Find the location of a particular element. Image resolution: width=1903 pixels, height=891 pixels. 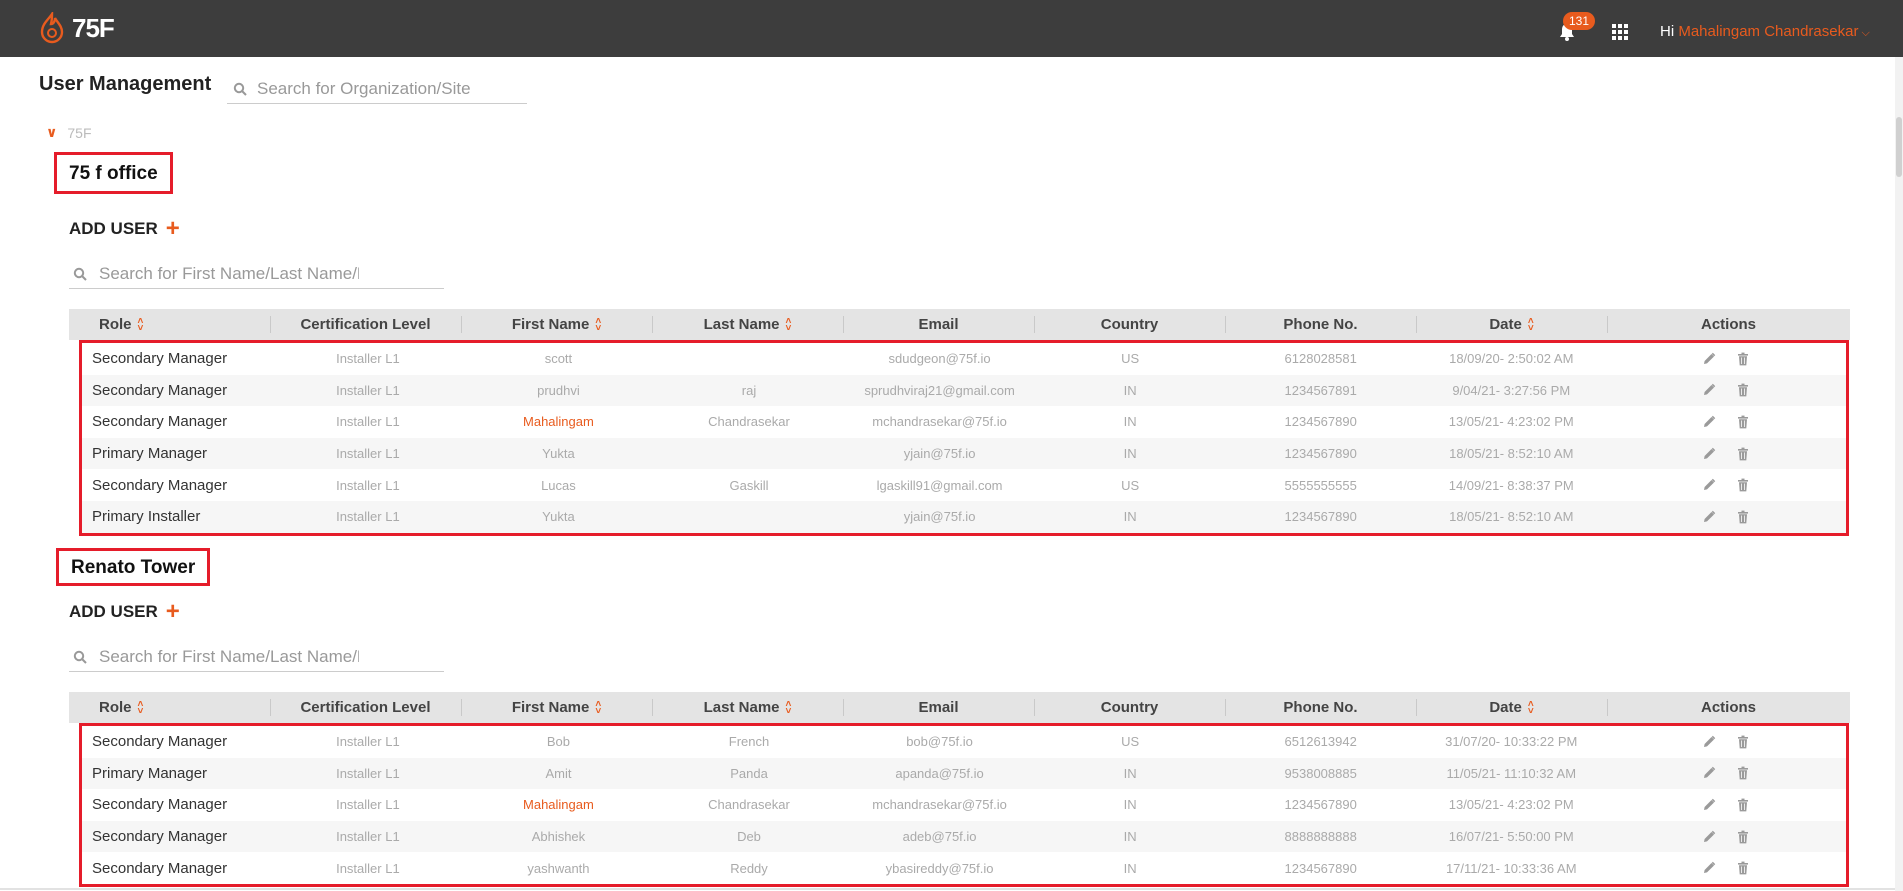

column-header-label: Last Name is located at coordinates (741, 324).